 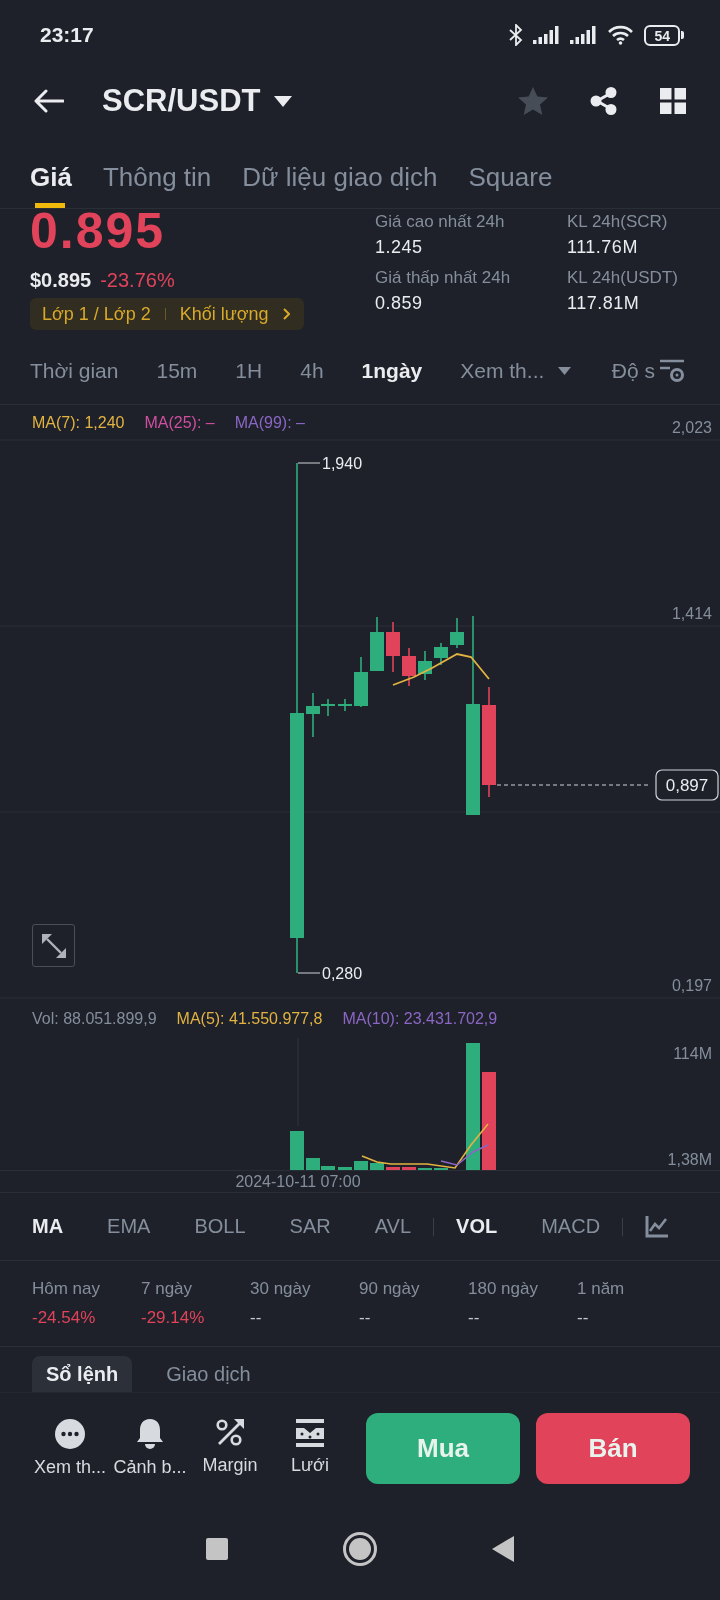 What do you see at coordinates (286, 314) in the screenshot?
I see `chevron-icon` at bounding box center [286, 314].